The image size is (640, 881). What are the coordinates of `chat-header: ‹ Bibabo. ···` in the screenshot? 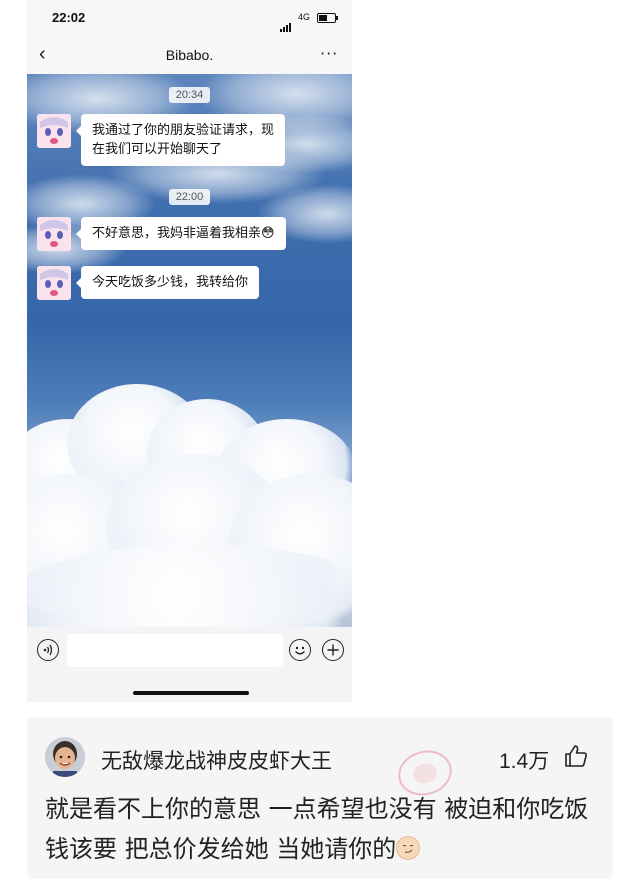 It's located at (189, 55).